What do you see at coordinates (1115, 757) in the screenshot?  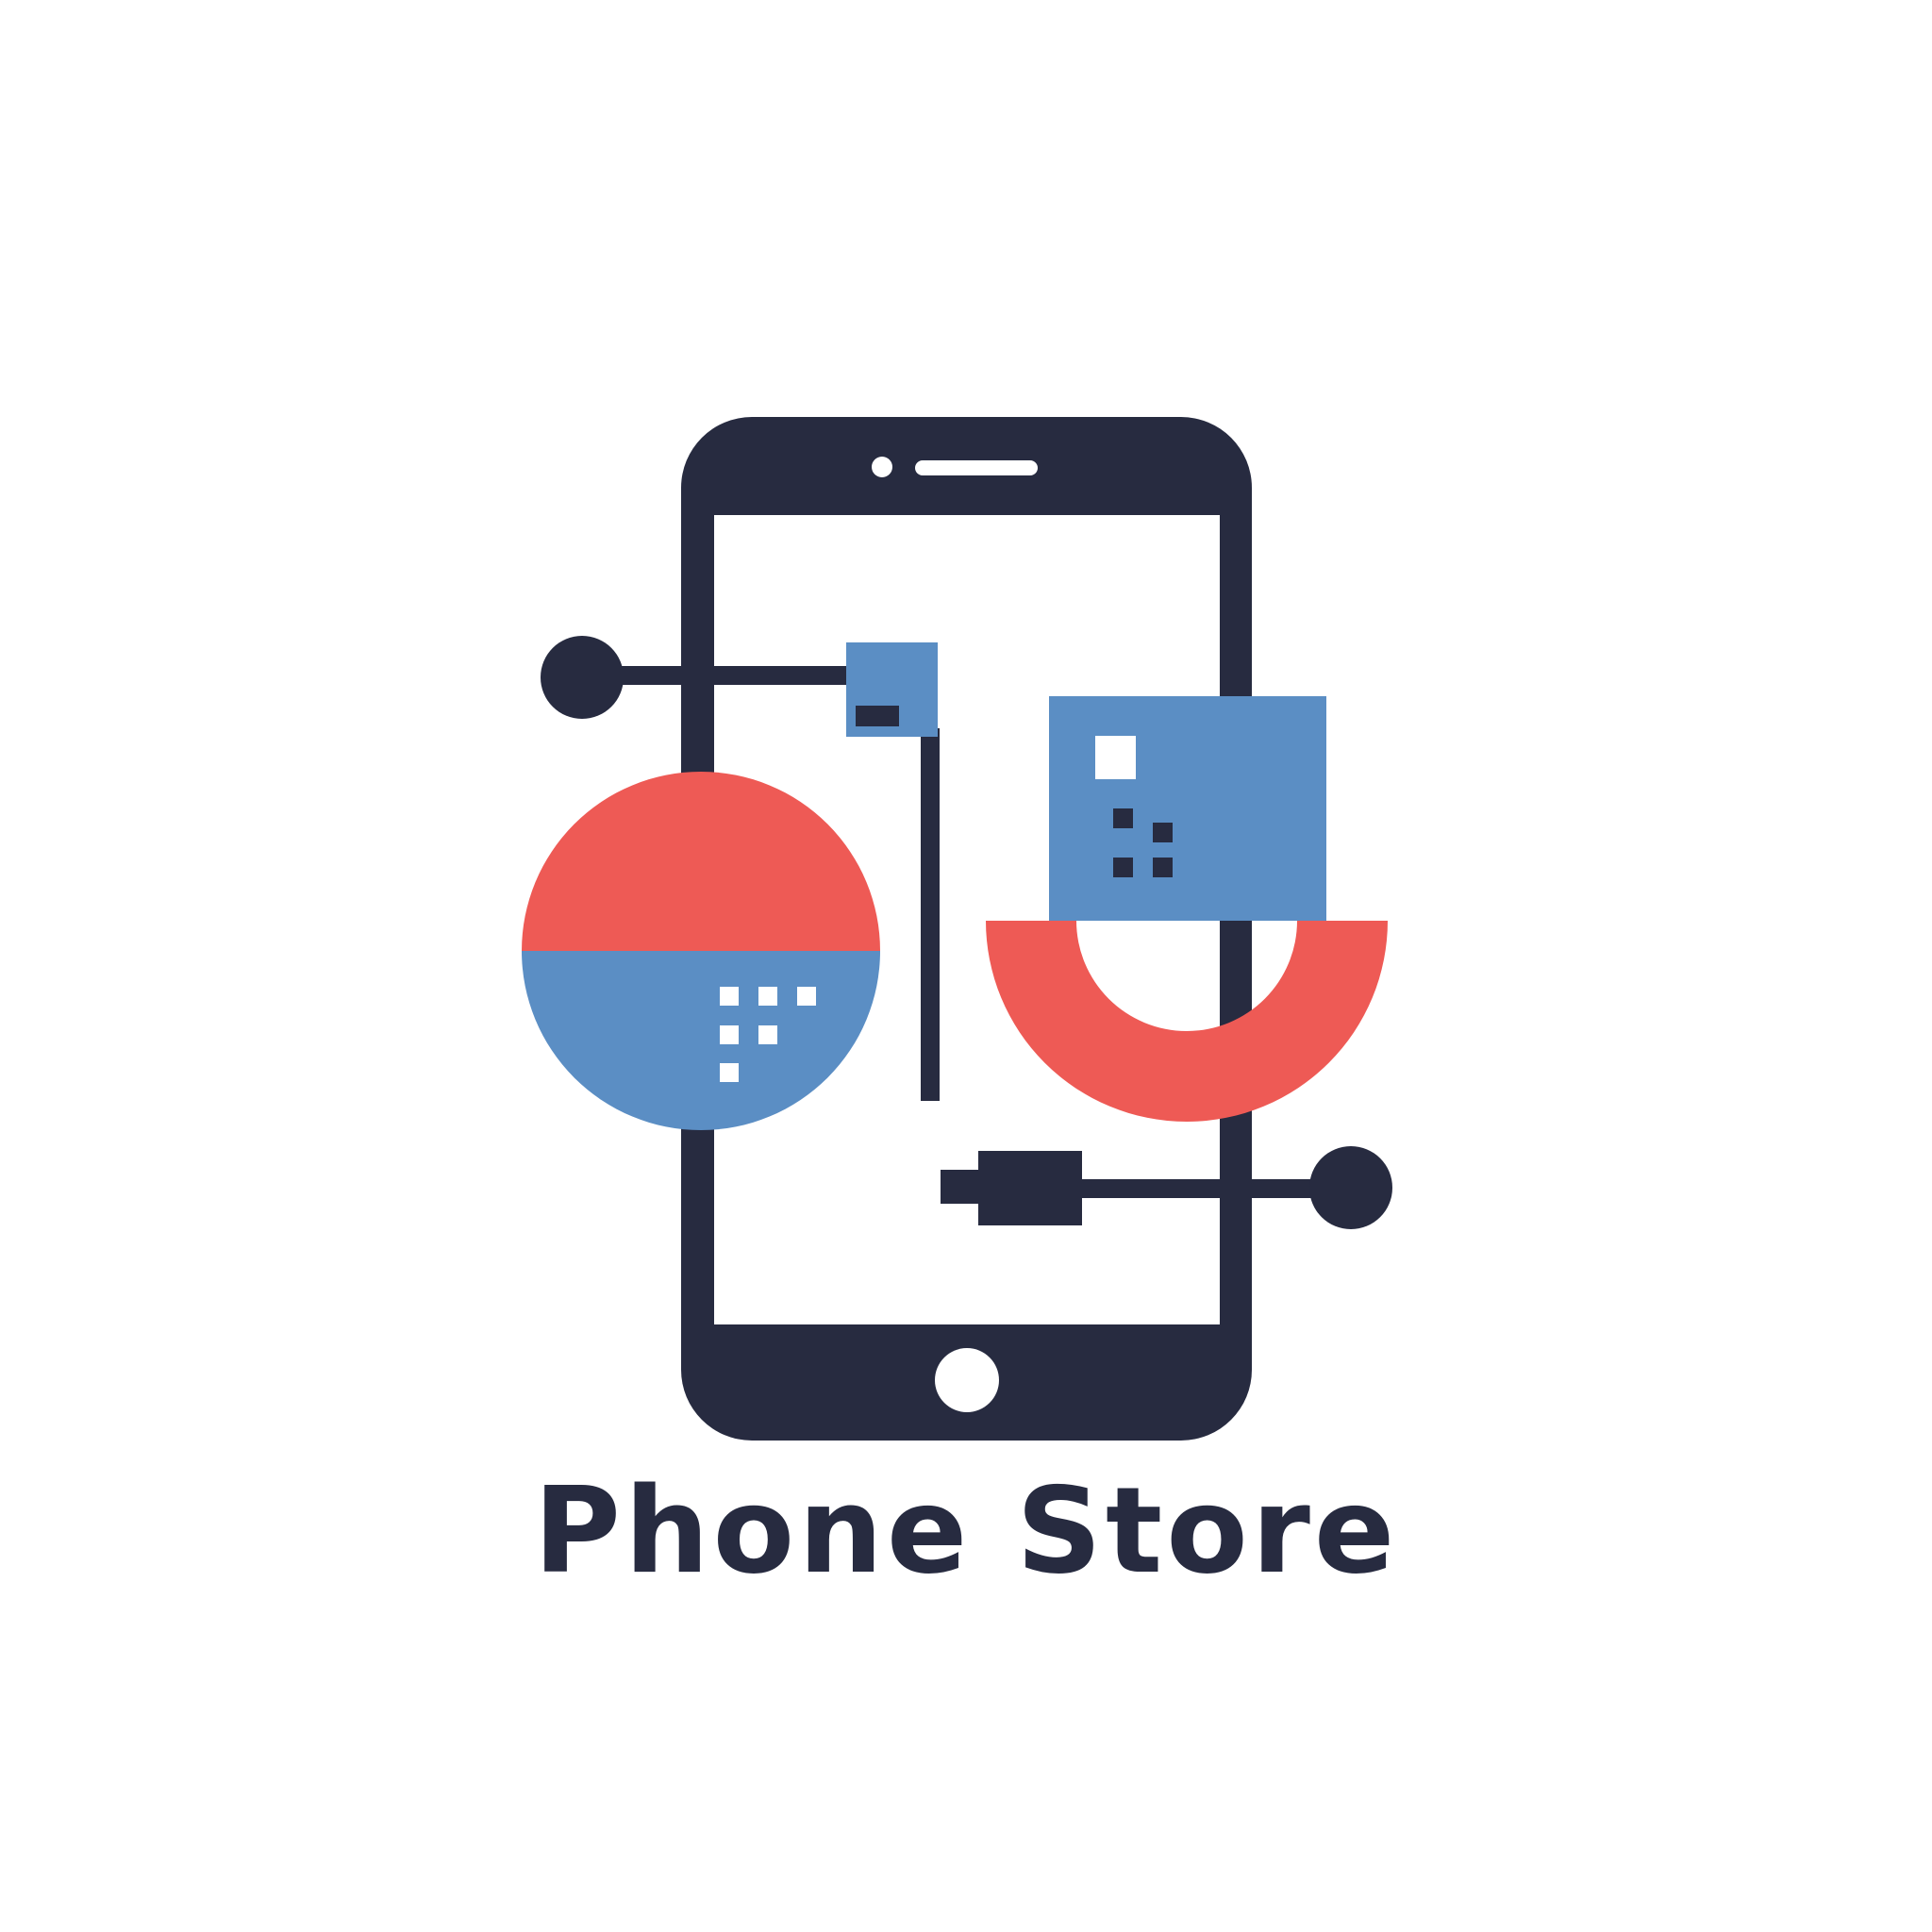 I see `chip-large-window` at bounding box center [1115, 757].